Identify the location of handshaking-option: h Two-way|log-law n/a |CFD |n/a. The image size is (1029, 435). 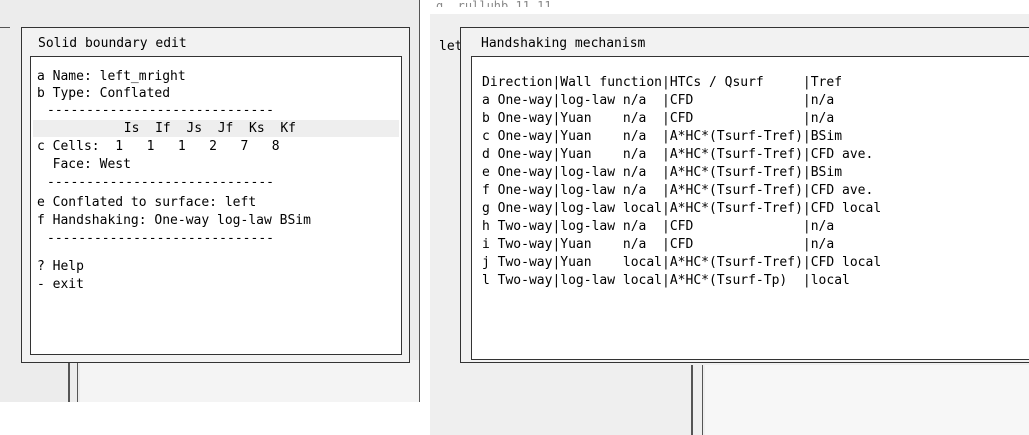
(658, 227).